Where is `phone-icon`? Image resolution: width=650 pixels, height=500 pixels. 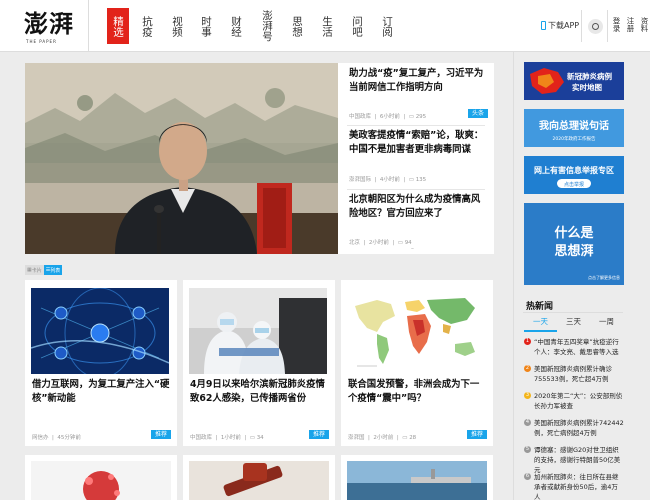
phone-icon is located at coordinates (543, 25).